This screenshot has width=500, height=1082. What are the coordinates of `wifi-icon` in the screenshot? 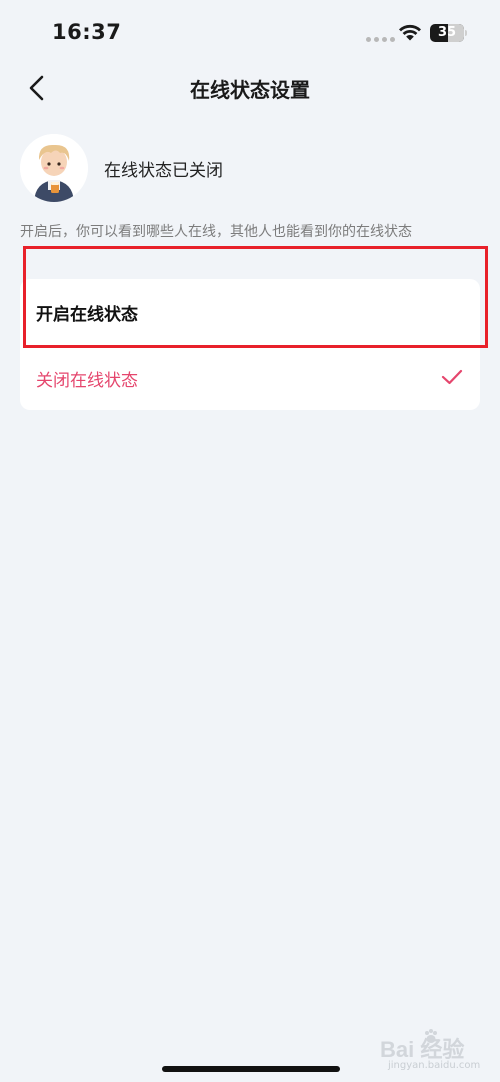 It's located at (410, 32).